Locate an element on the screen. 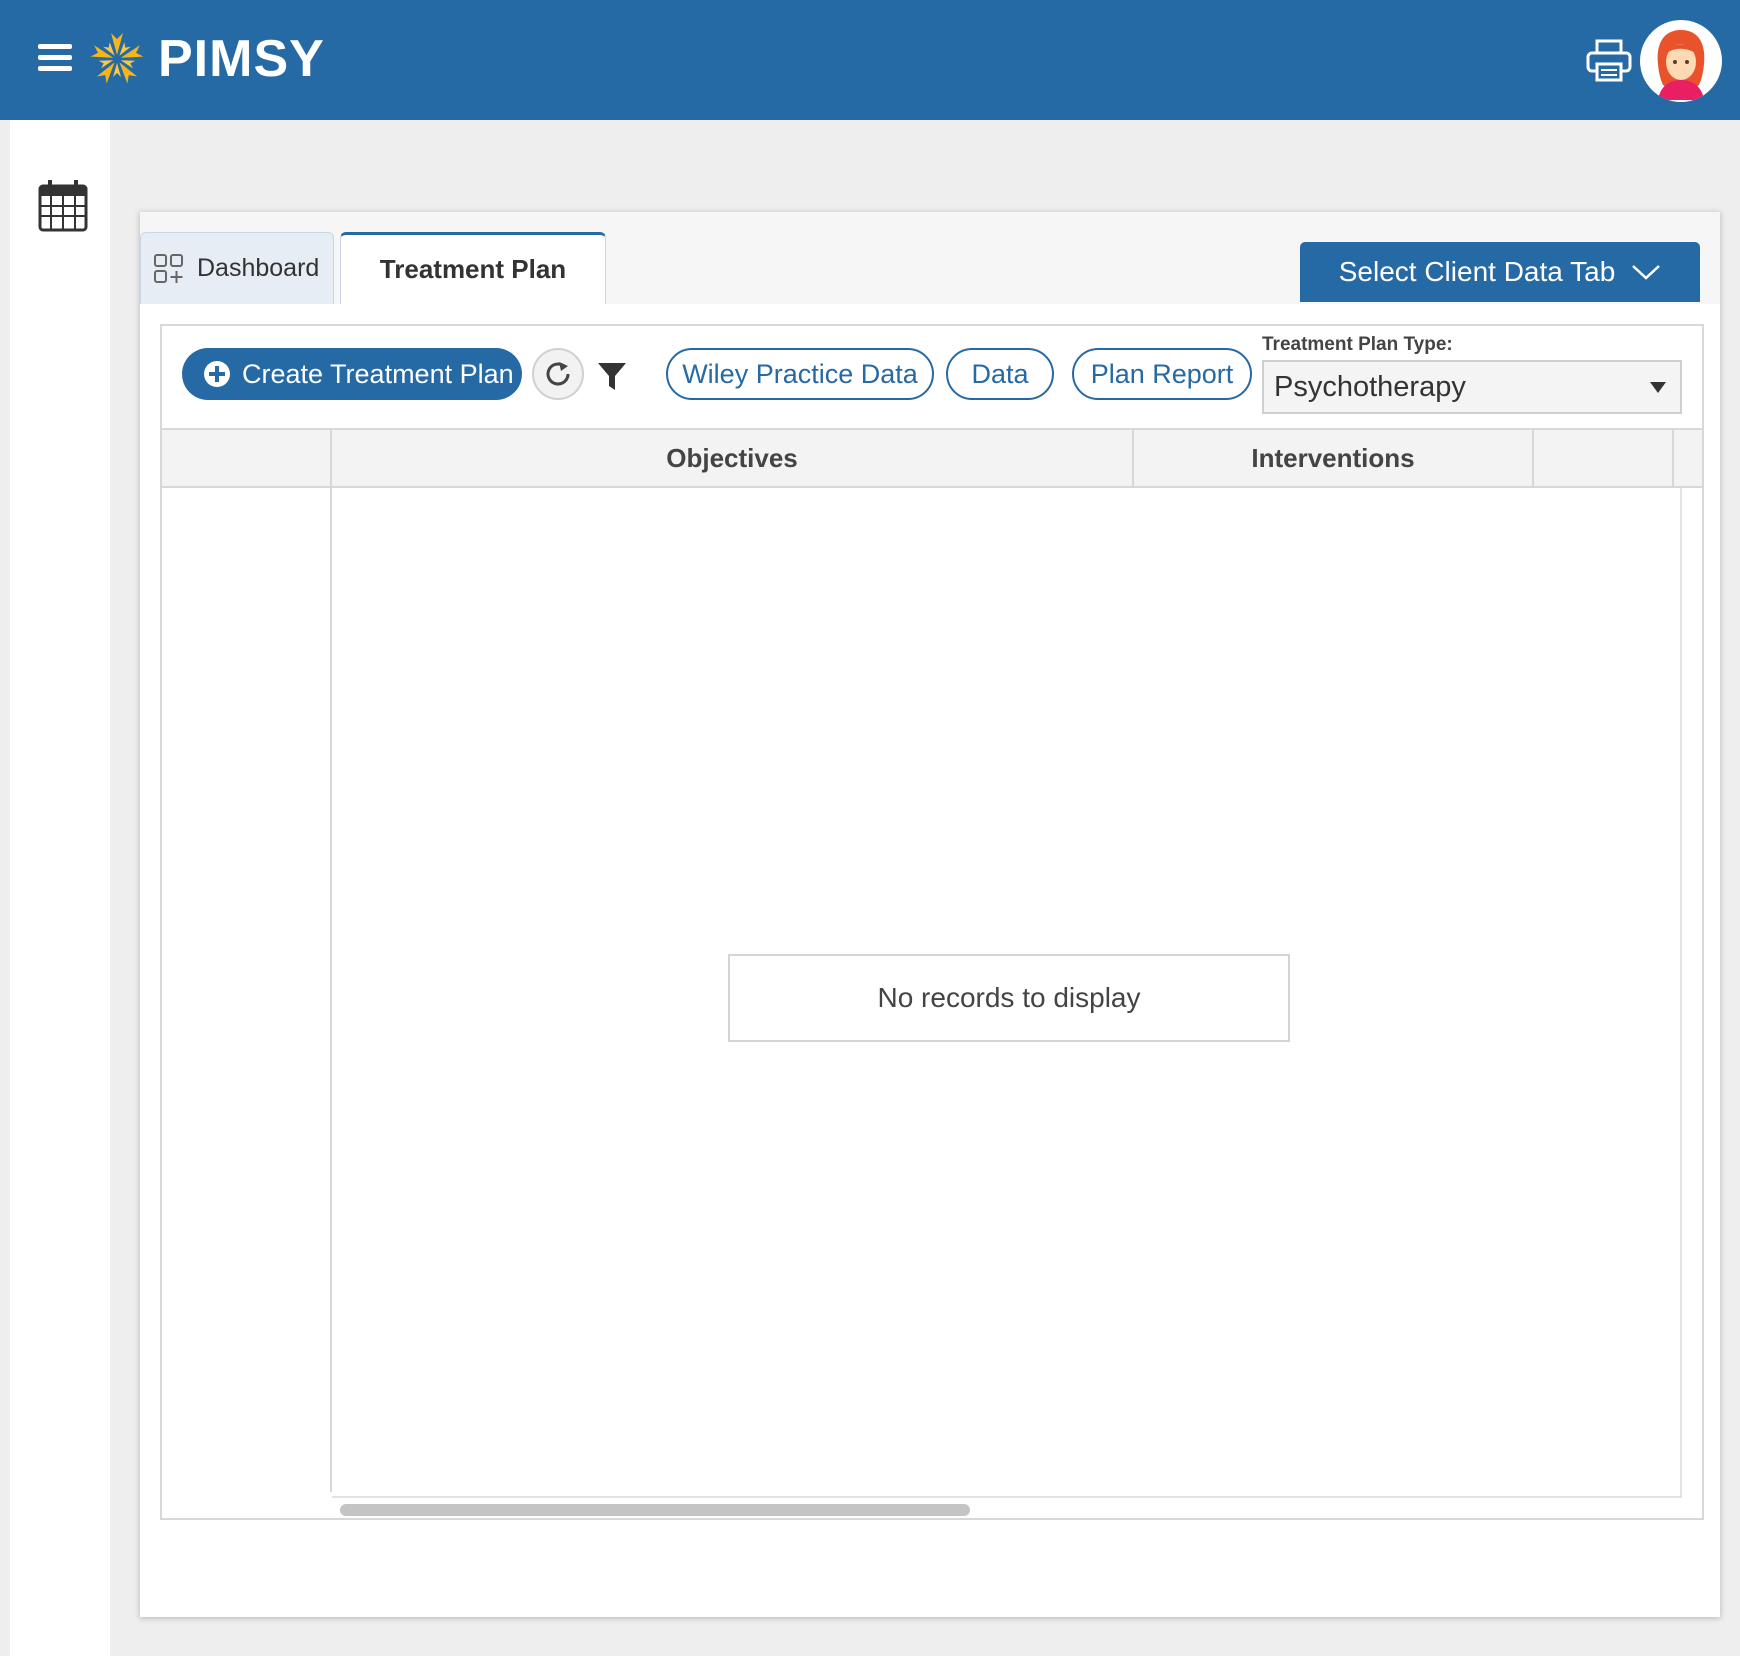  hamburger-menu-icon is located at coordinates (55, 58).